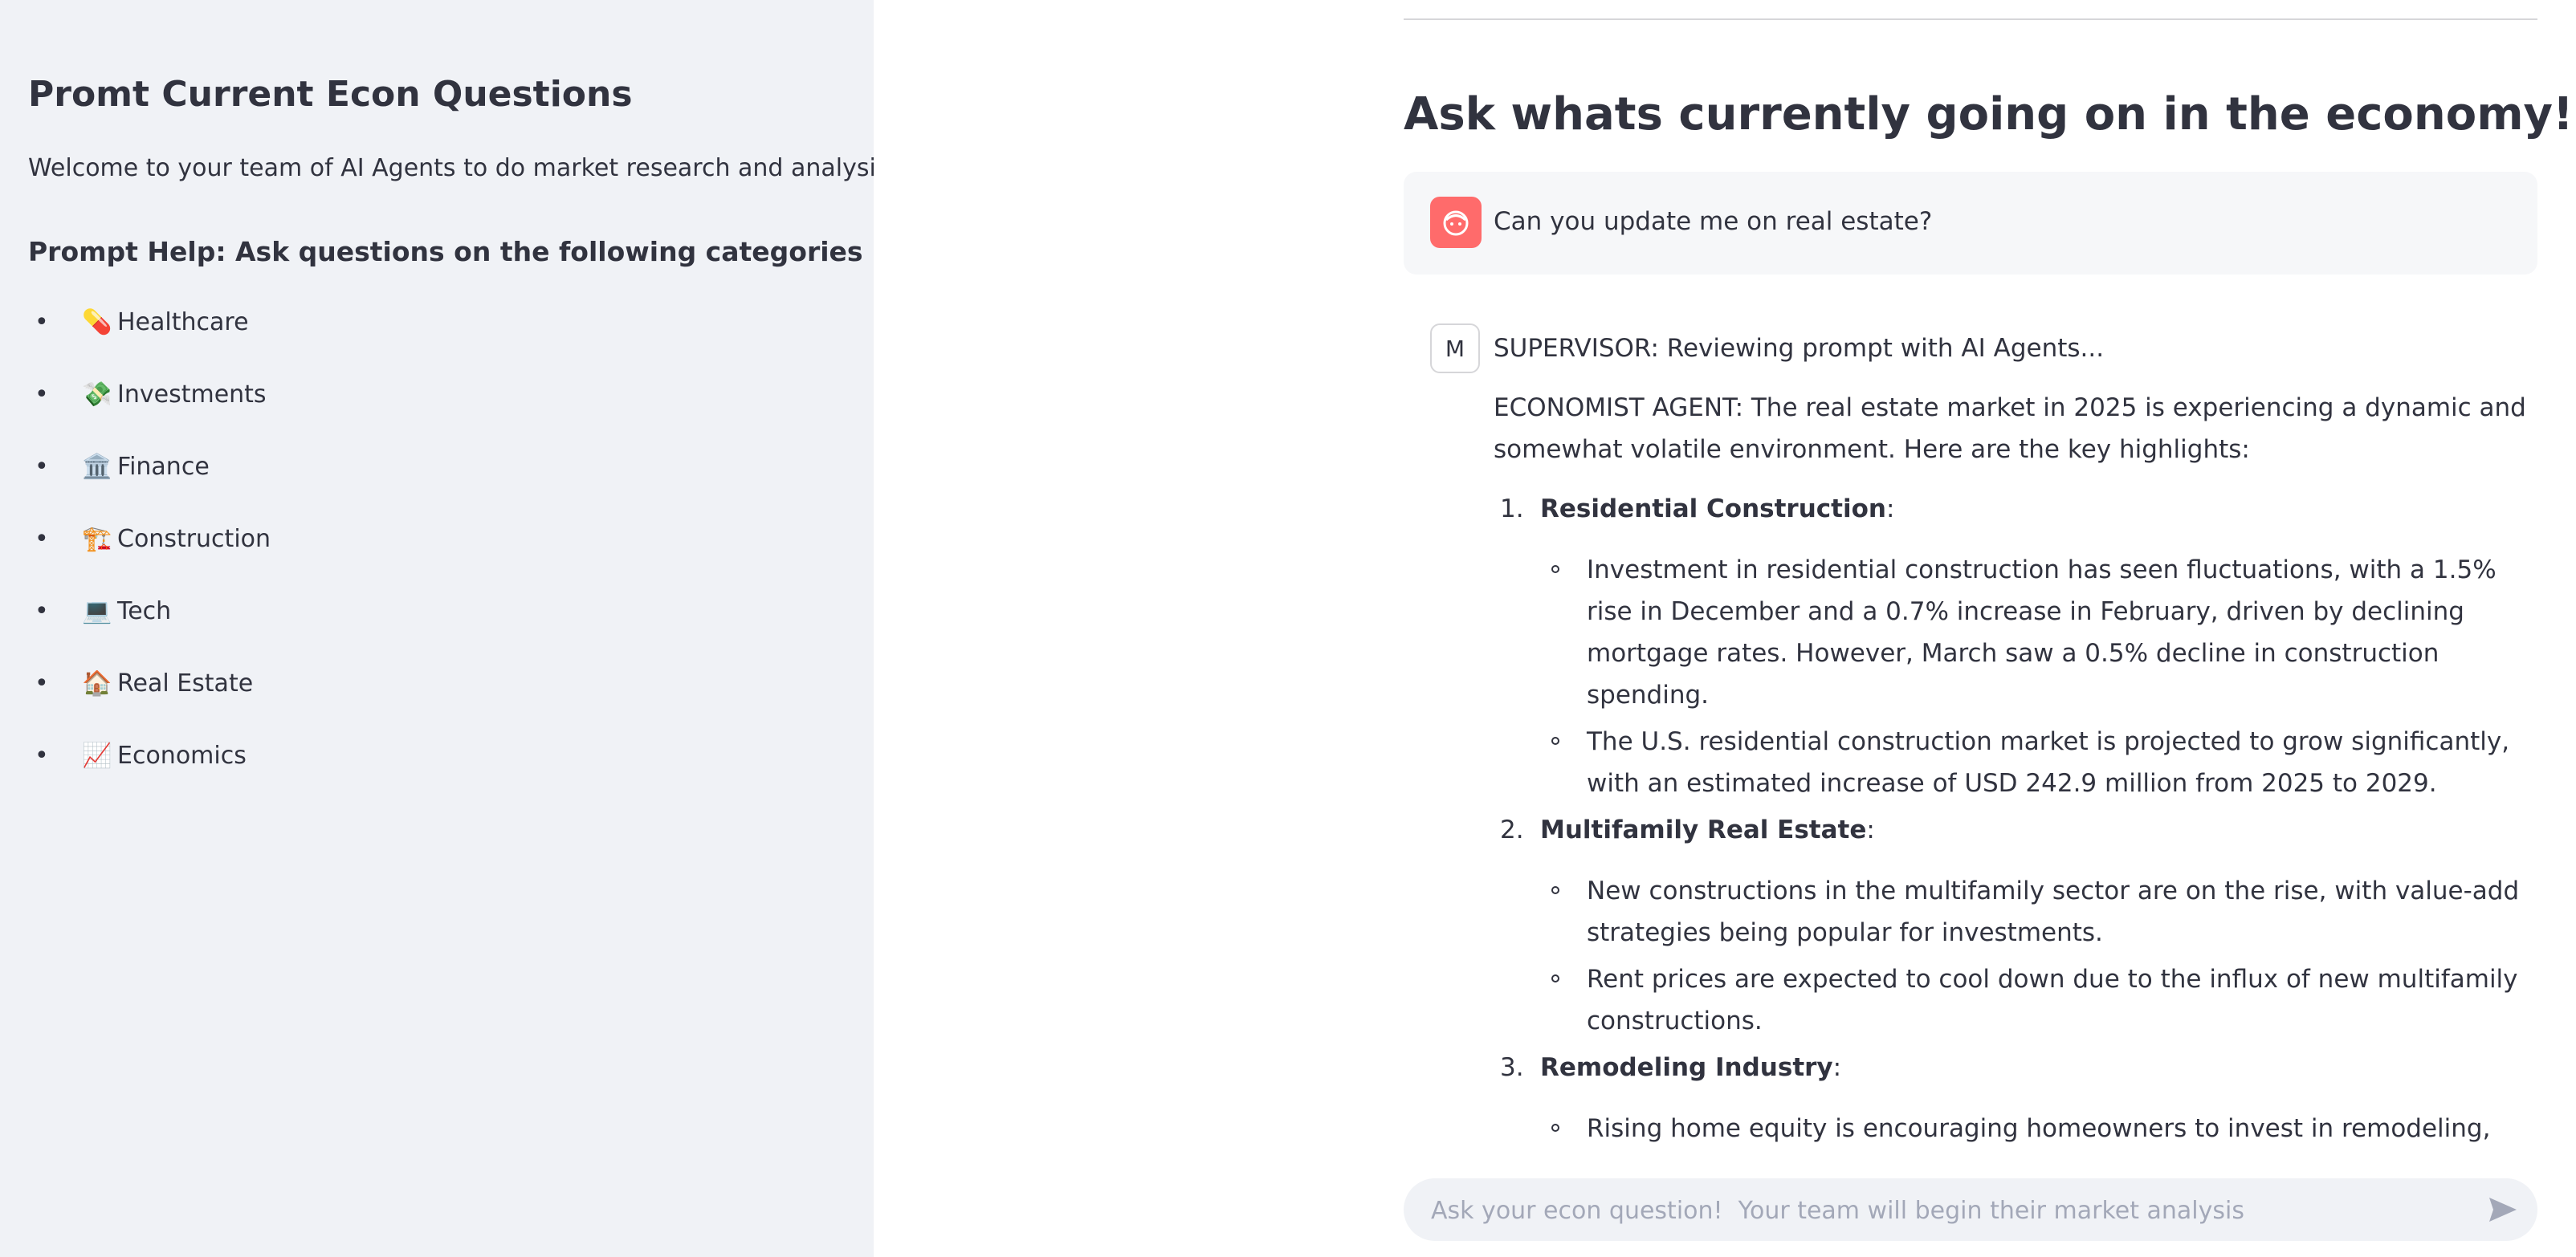 The height and width of the screenshot is (1257, 2576). Describe the element at coordinates (1512, 830) in the screenshot. I see `list-number: 2.` at that location.